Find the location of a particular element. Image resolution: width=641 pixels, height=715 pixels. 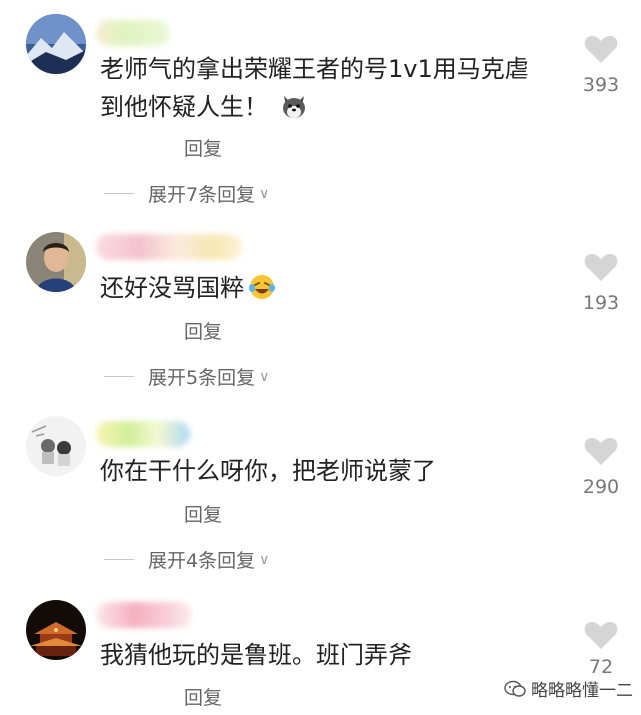

like-count: 72 is located at coordinates (601, 667).